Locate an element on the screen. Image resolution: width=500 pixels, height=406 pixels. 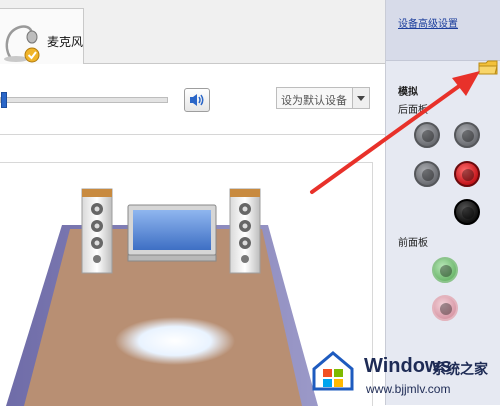
watermark: Windows 系统之家 www.bjjmlv.com is located at coordinates (400, 374).